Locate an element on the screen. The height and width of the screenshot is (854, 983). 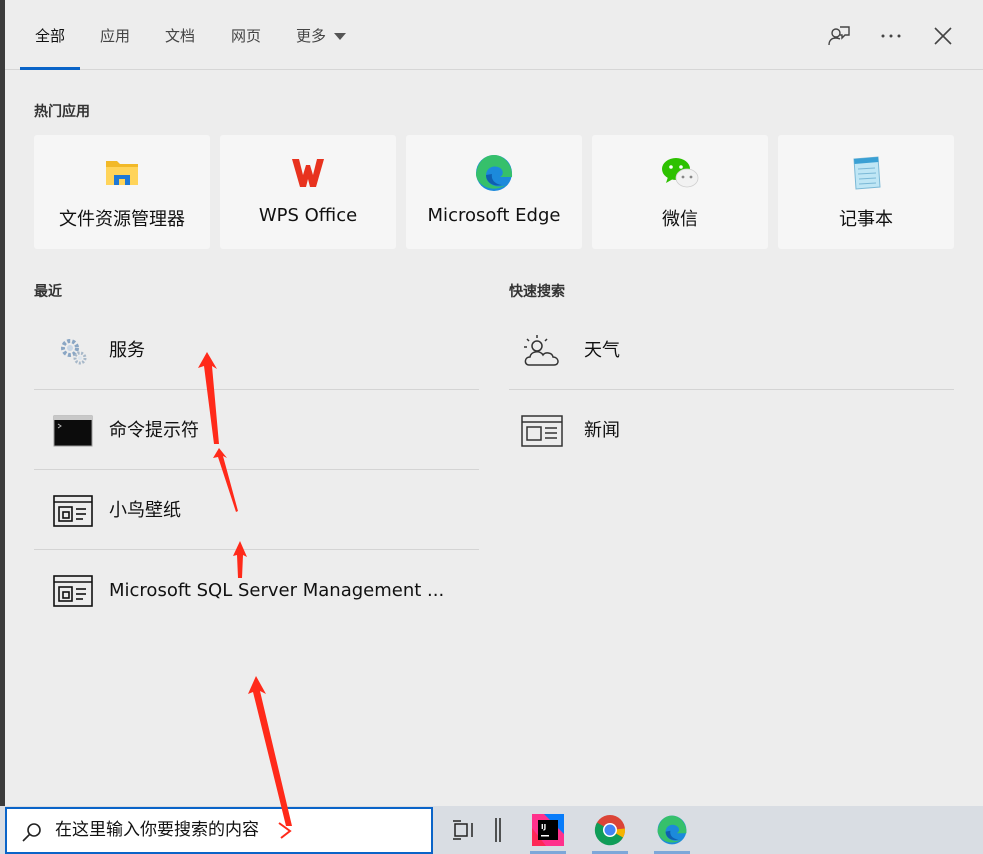
tab-bar: 全部 应用 文档 网页 更多 is located at coordinates (494, 35).